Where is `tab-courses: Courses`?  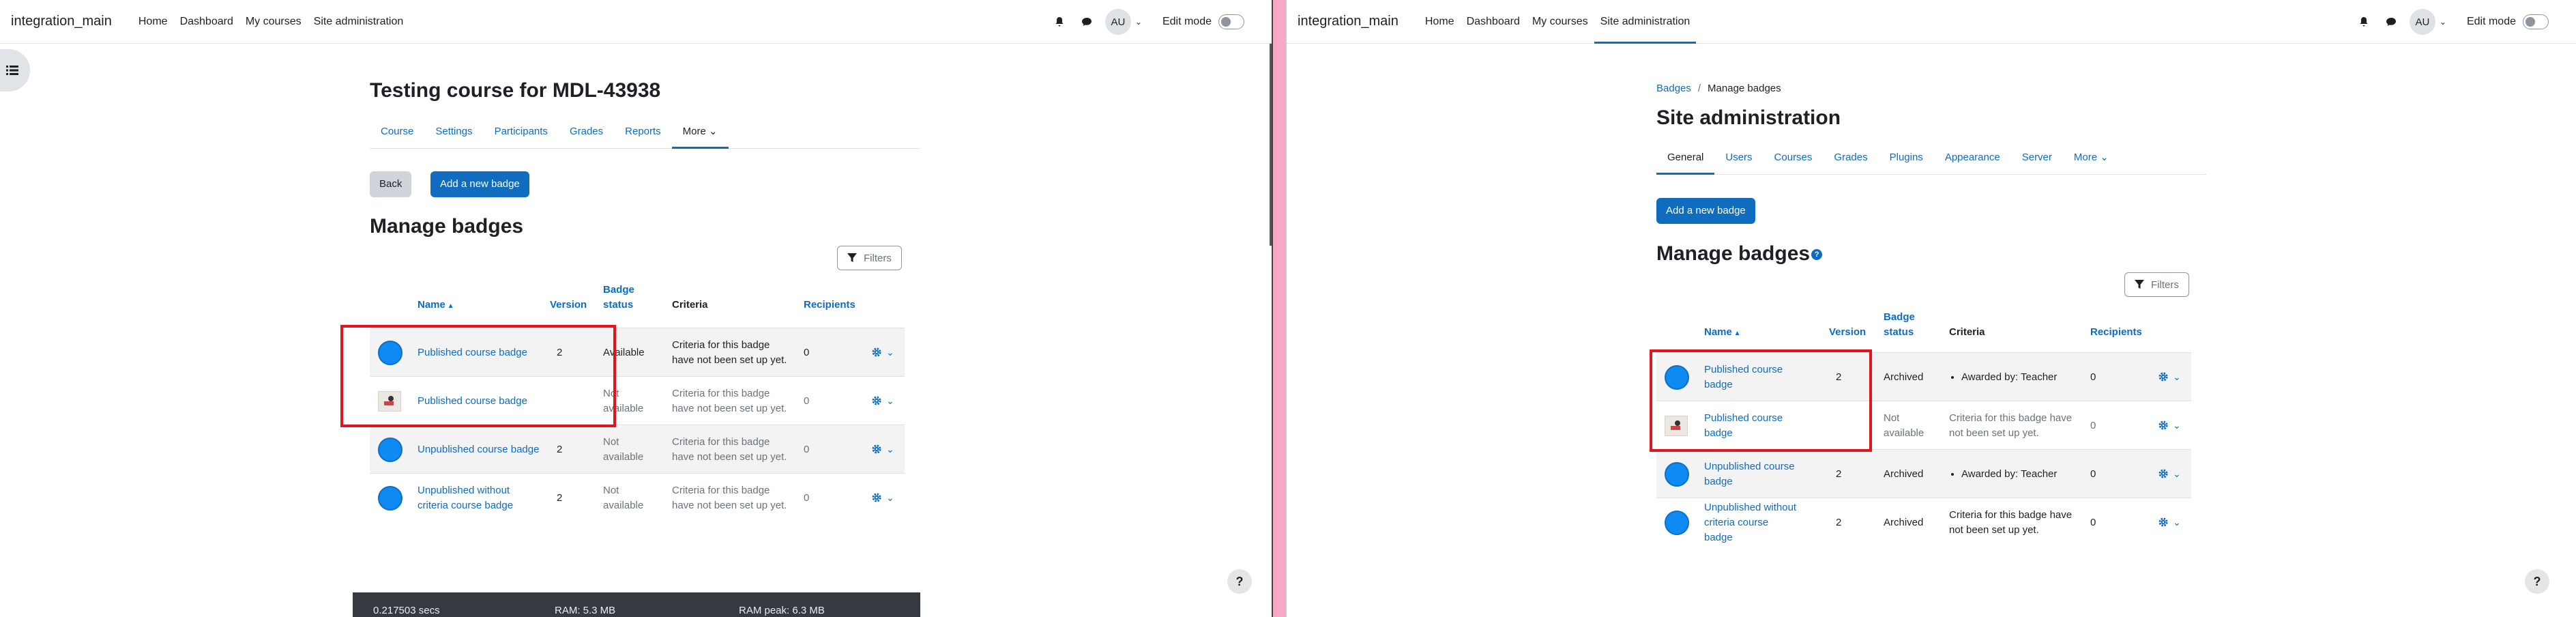
tab-courses: Courses is located at coordinates (1794, 157).